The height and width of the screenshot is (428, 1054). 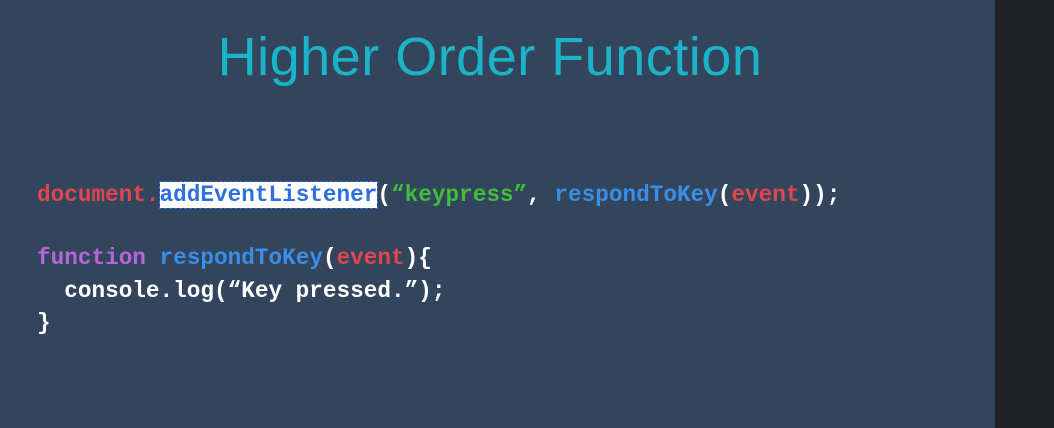 I want to click on code-token-keypress-string: “keypress”, so click(x=459, y=195).